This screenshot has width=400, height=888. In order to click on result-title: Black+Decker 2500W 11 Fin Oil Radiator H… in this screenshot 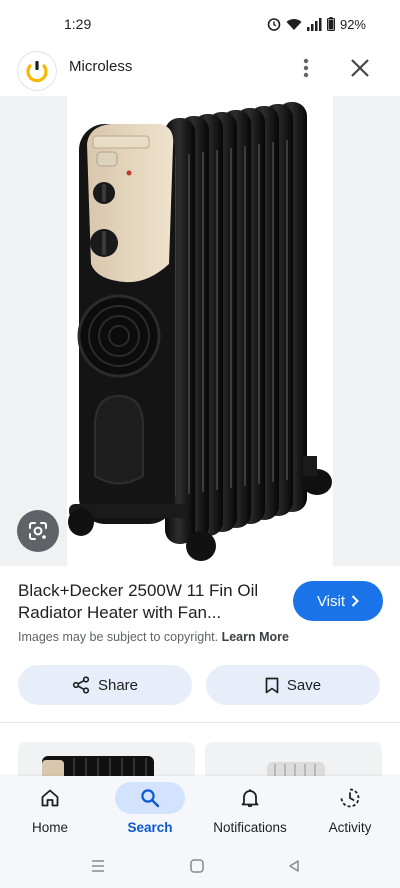, I will do `click(149, 602)`.